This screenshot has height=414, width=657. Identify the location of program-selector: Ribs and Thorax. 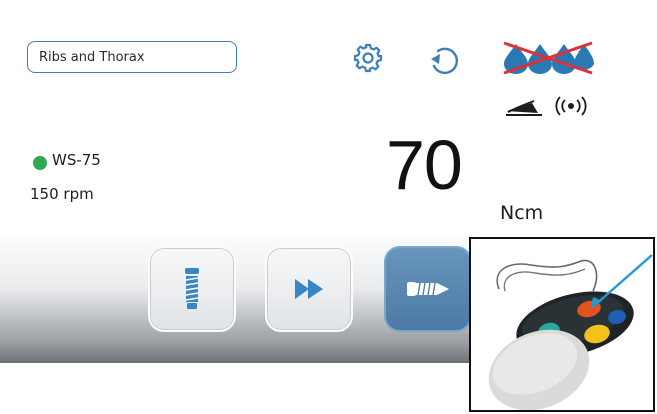
(132, 57).